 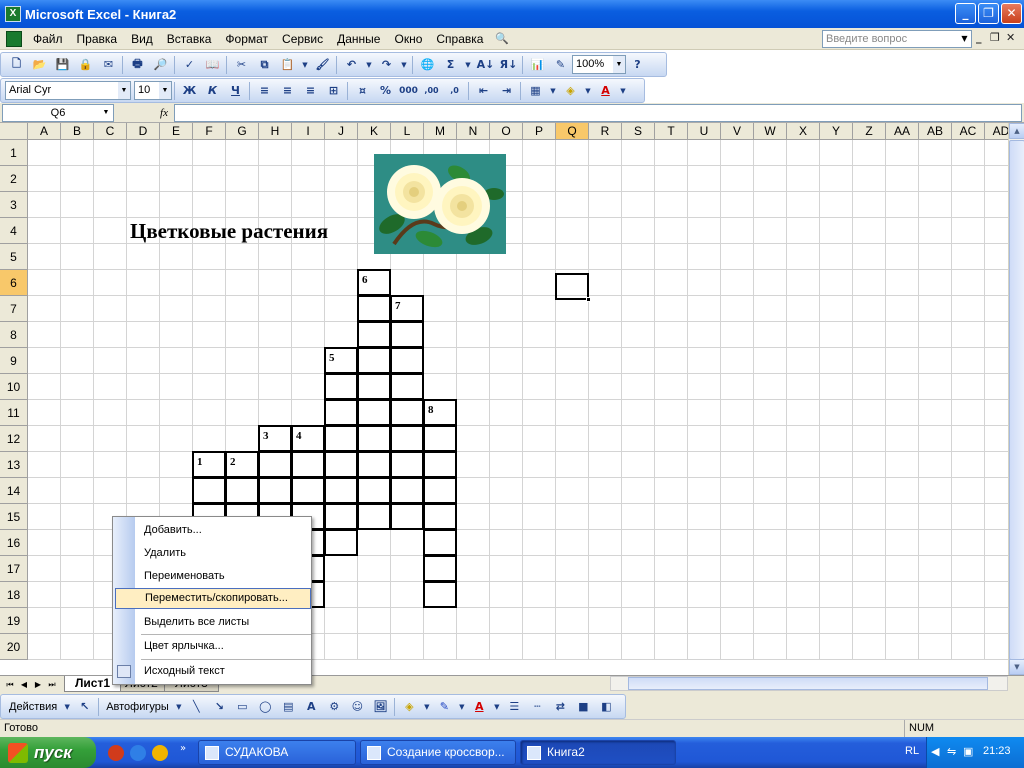 What do you see at coordinates (14, 38) in the screenshot?
I see `workbook-icon` at bounding box center [14, 38].